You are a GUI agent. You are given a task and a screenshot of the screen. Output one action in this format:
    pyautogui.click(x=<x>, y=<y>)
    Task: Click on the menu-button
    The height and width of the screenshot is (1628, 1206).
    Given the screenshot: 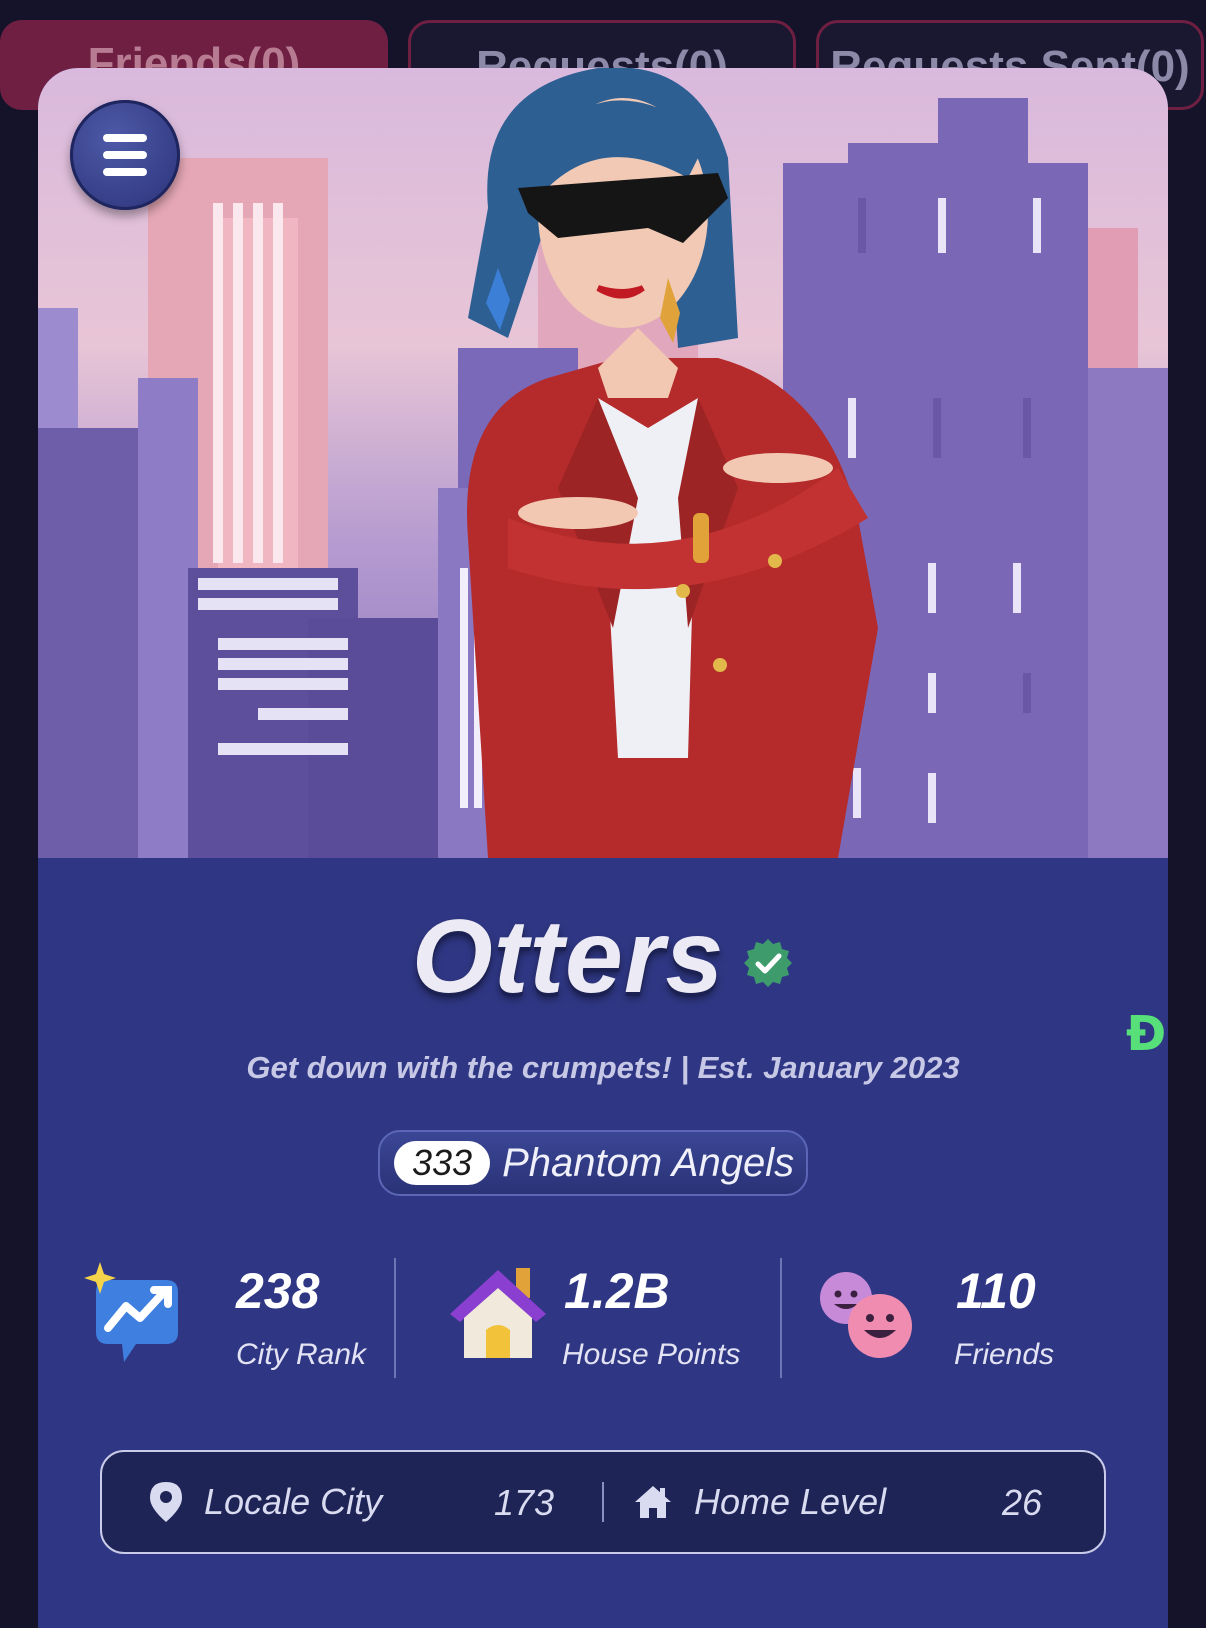 What is the action you would take?
    pyautogui.click(x=125, y=155)
    